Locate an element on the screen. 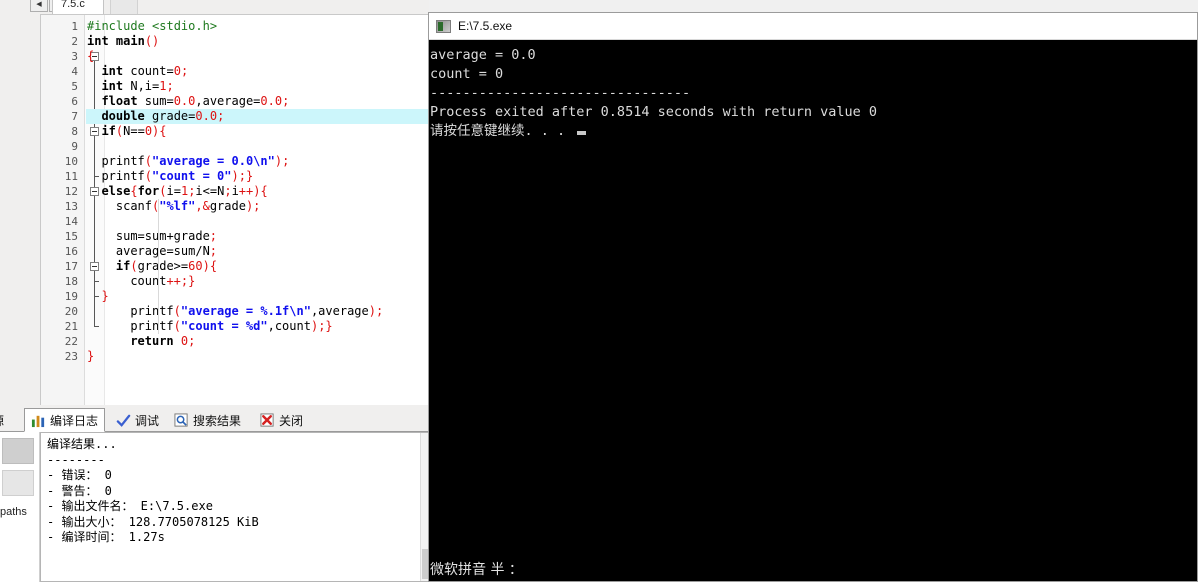  line-number: 15 is located at coordinates (71, 236).